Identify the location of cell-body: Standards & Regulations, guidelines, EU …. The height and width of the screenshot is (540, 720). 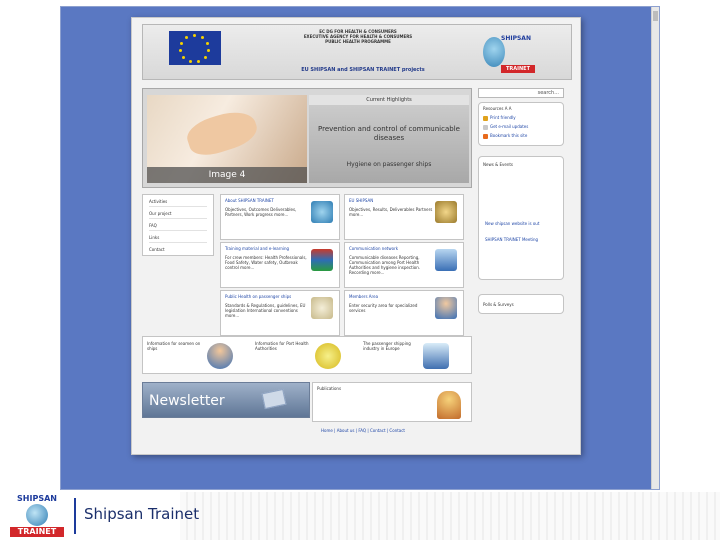
(265, 310).